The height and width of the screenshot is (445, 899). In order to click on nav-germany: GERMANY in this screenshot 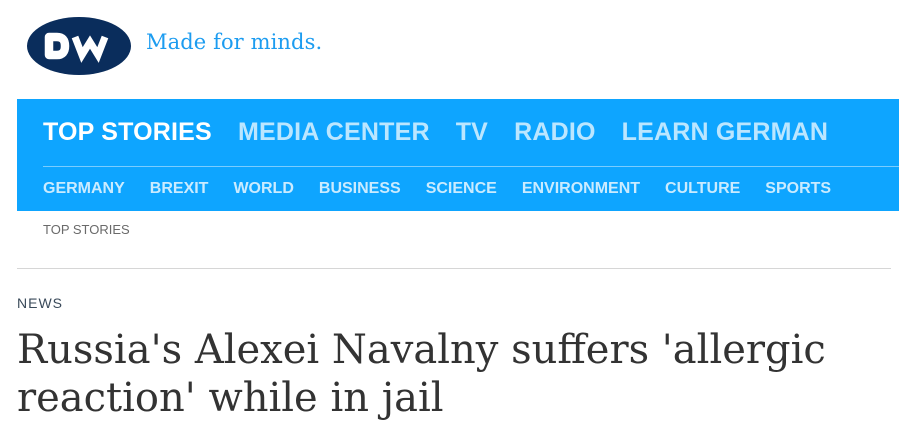, I will do `click(84, 189)`.